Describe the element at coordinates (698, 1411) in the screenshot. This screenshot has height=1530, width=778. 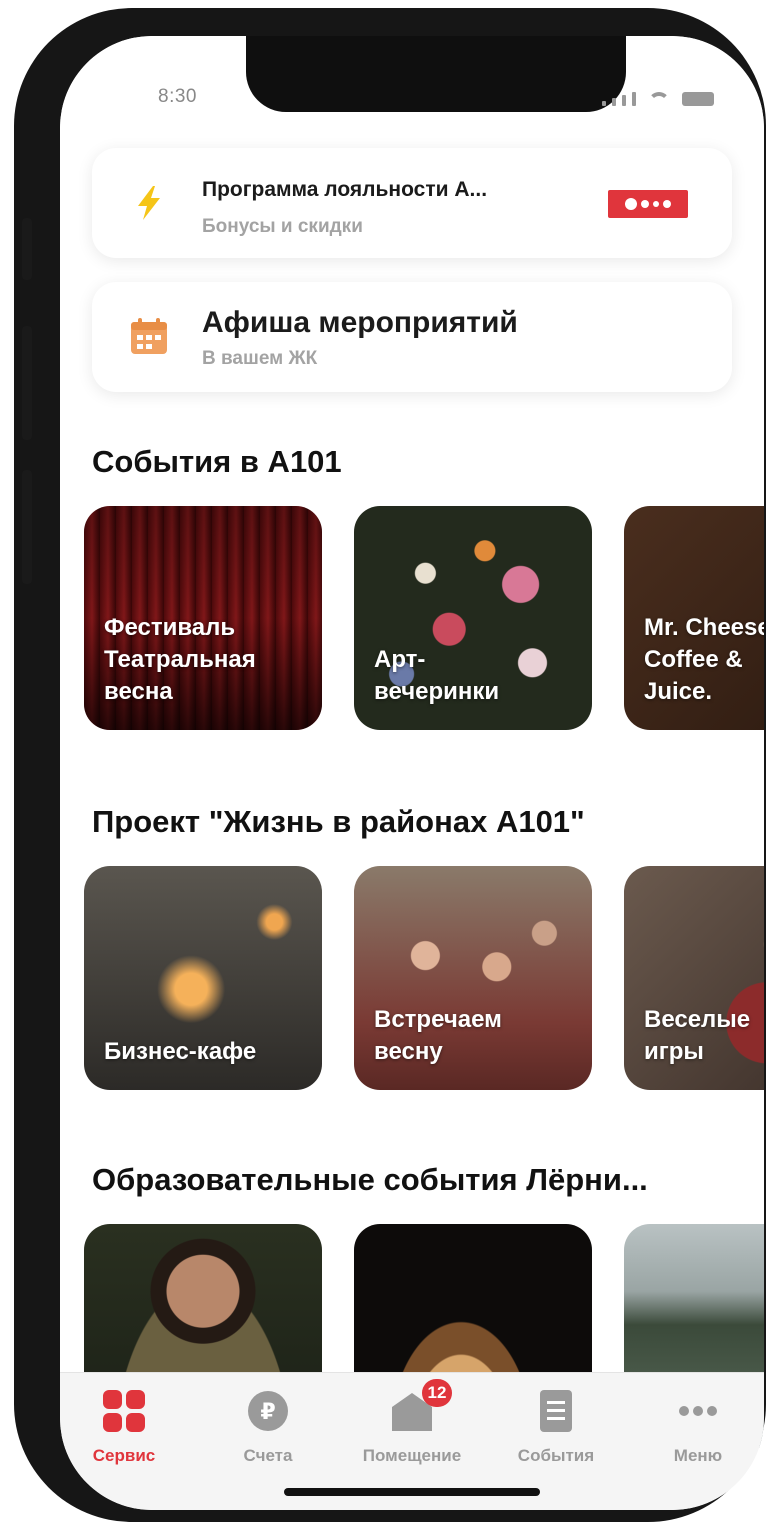
I see `more-icon` at that location.